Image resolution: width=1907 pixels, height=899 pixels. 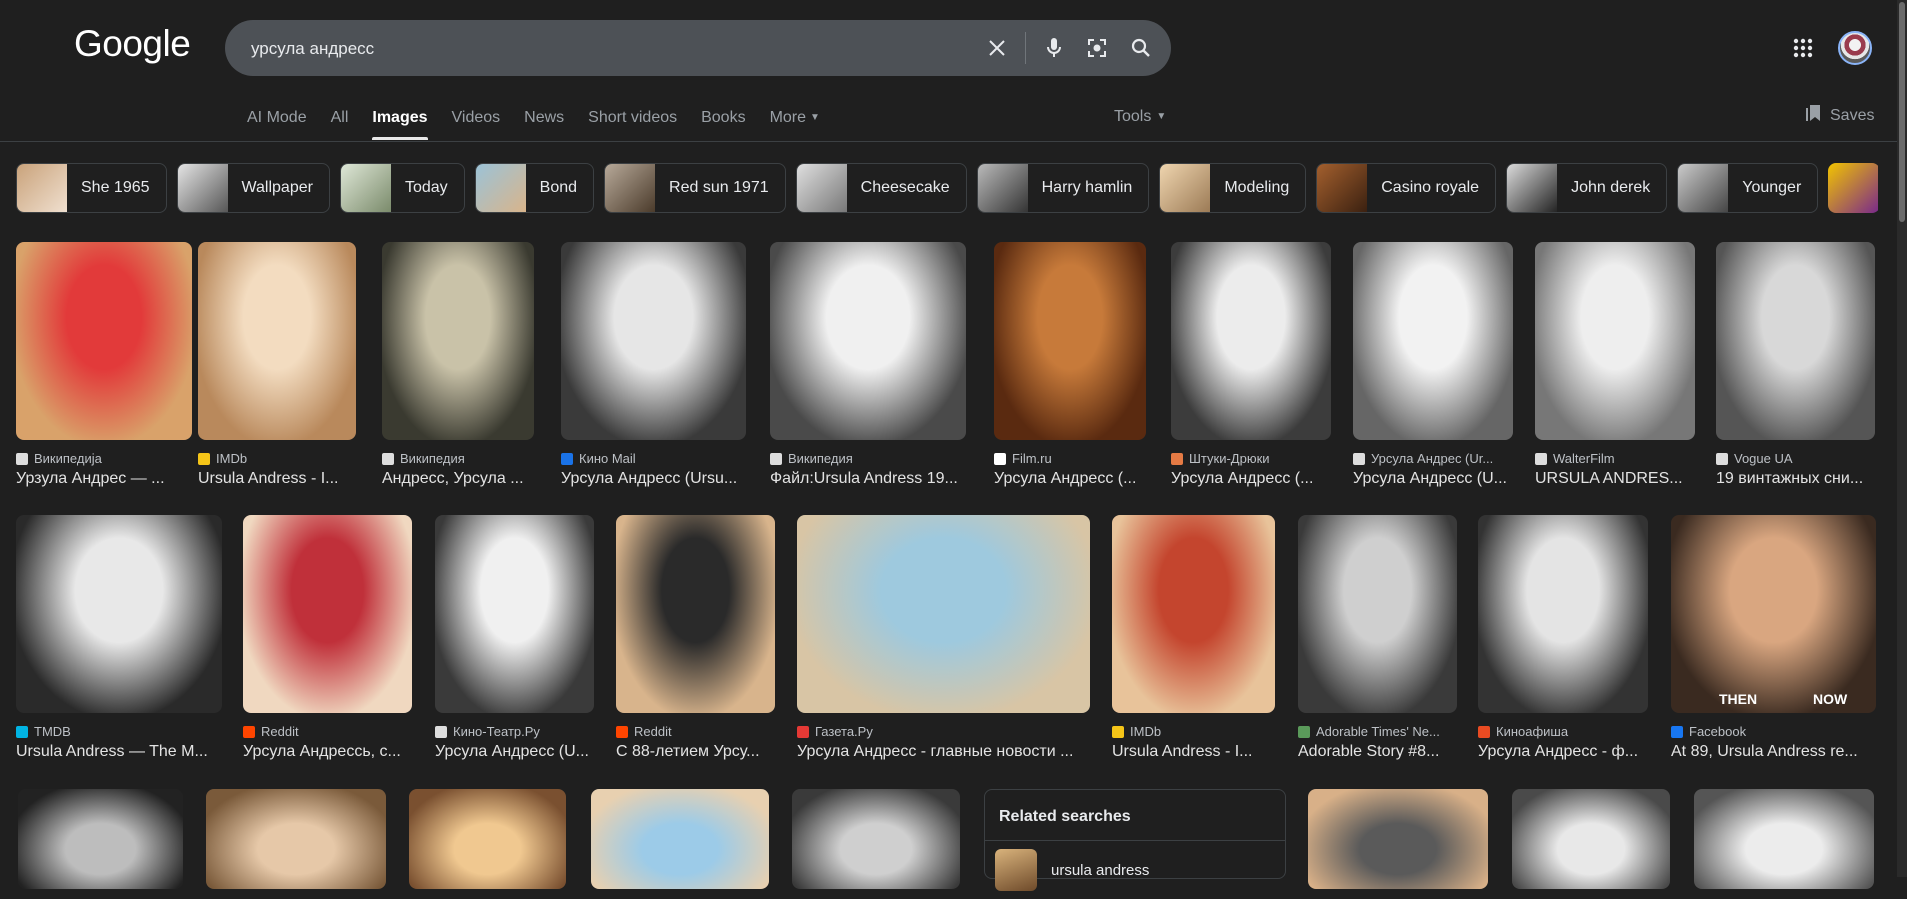 What do you see at coordinates (1803, 48) in the screenshot?
I see `apps-grid-icon` at bounding box center [1803, 48].